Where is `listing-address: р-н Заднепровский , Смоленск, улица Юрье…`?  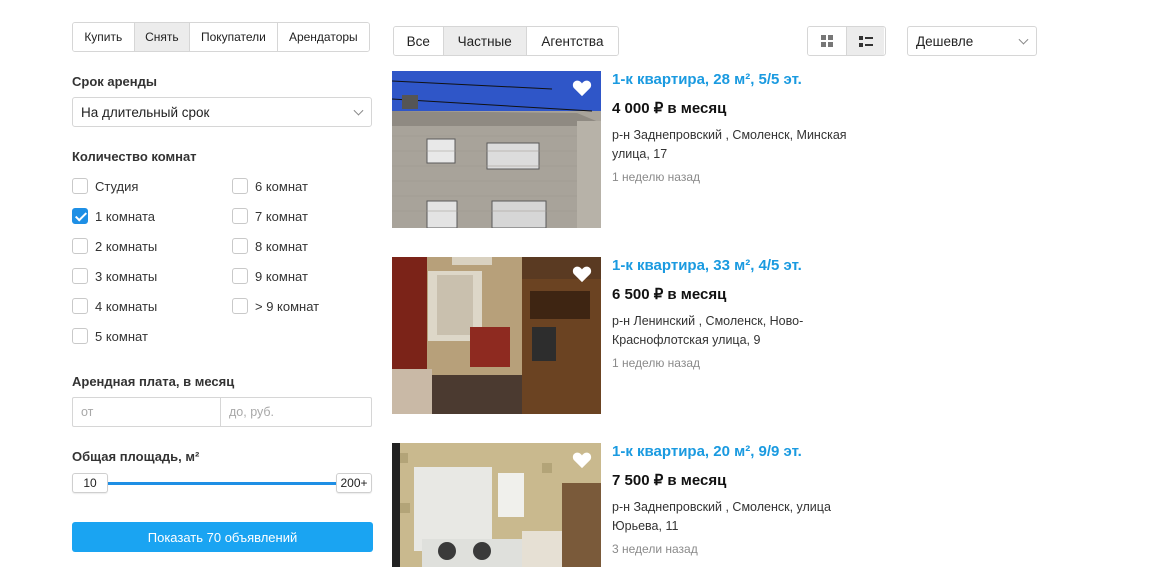
listing-address: р-н Заднепровский , Смоленск, улица Юрье… is located at coordinates (721, 516).